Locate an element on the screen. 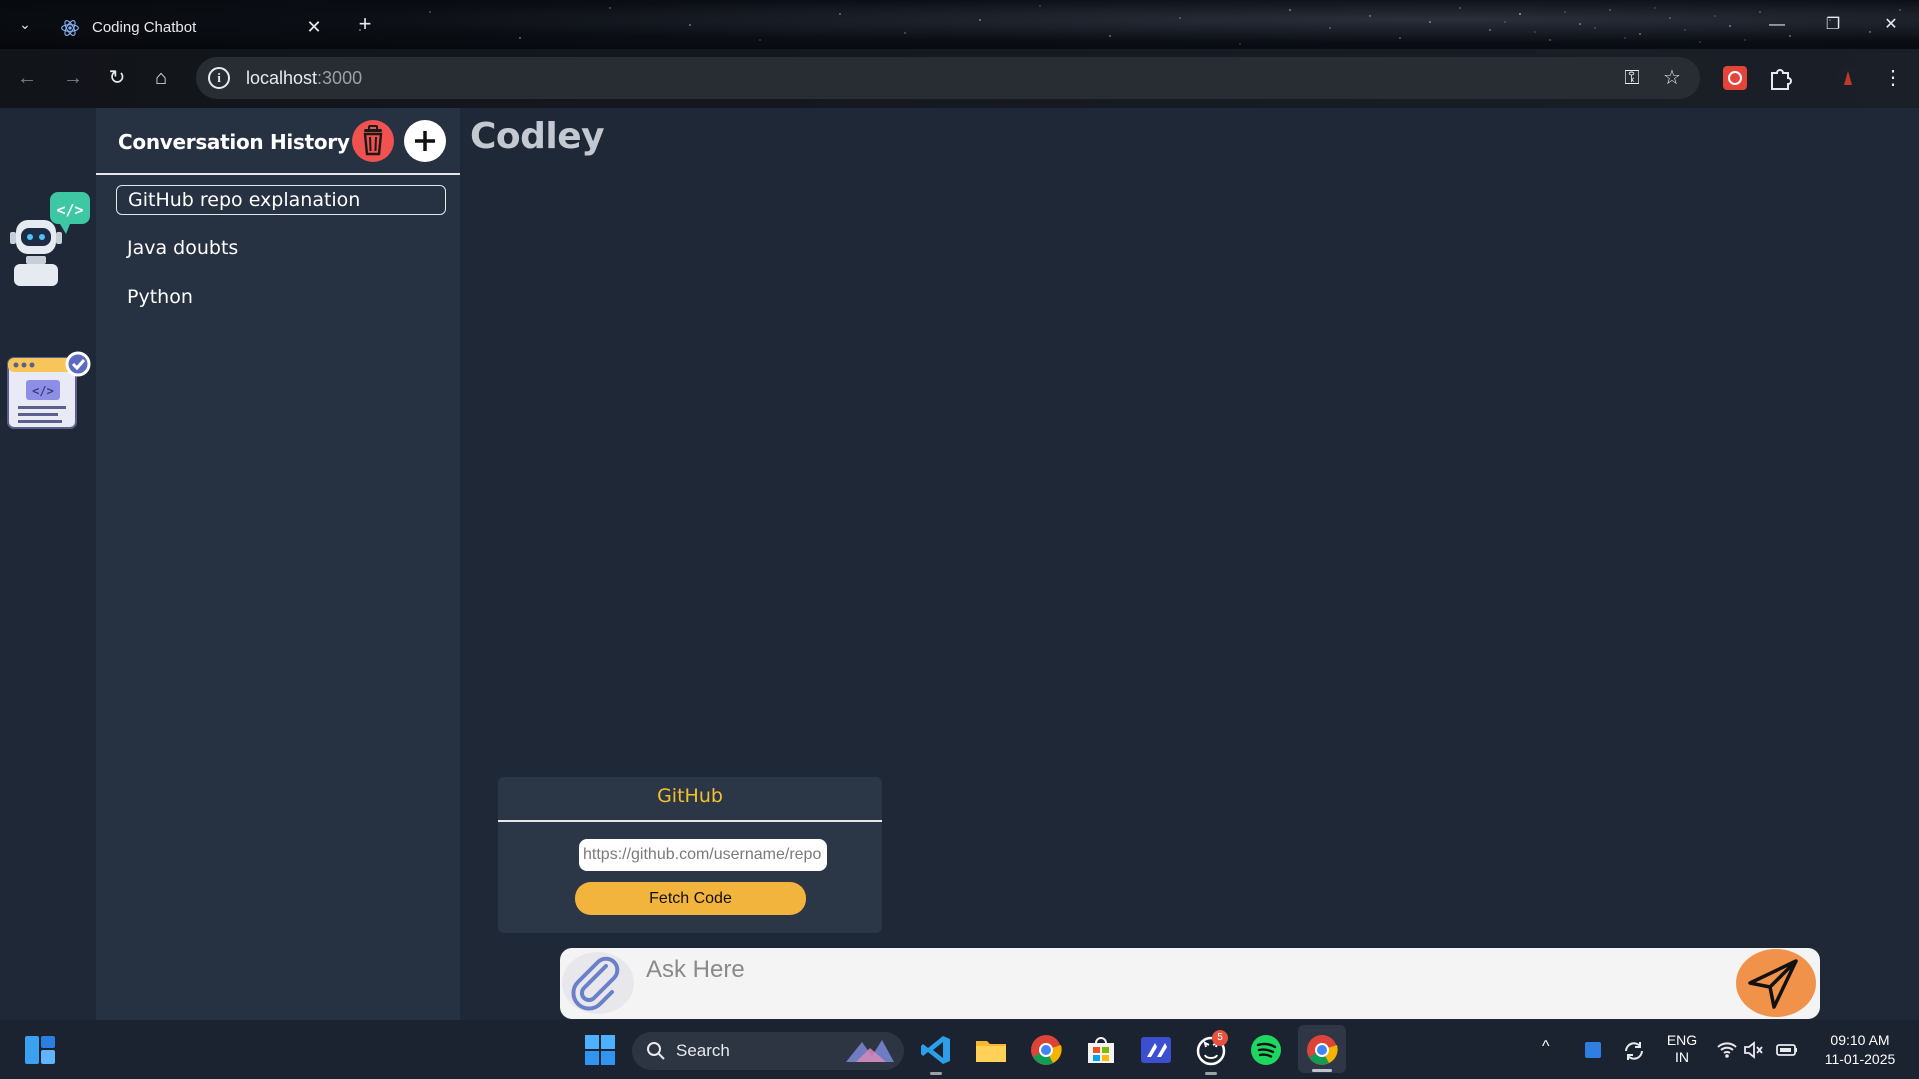 Image resolution: width=1919 pixels, height=1079 pixels. language-code: ENG is located at coordinates (1682, 1040).